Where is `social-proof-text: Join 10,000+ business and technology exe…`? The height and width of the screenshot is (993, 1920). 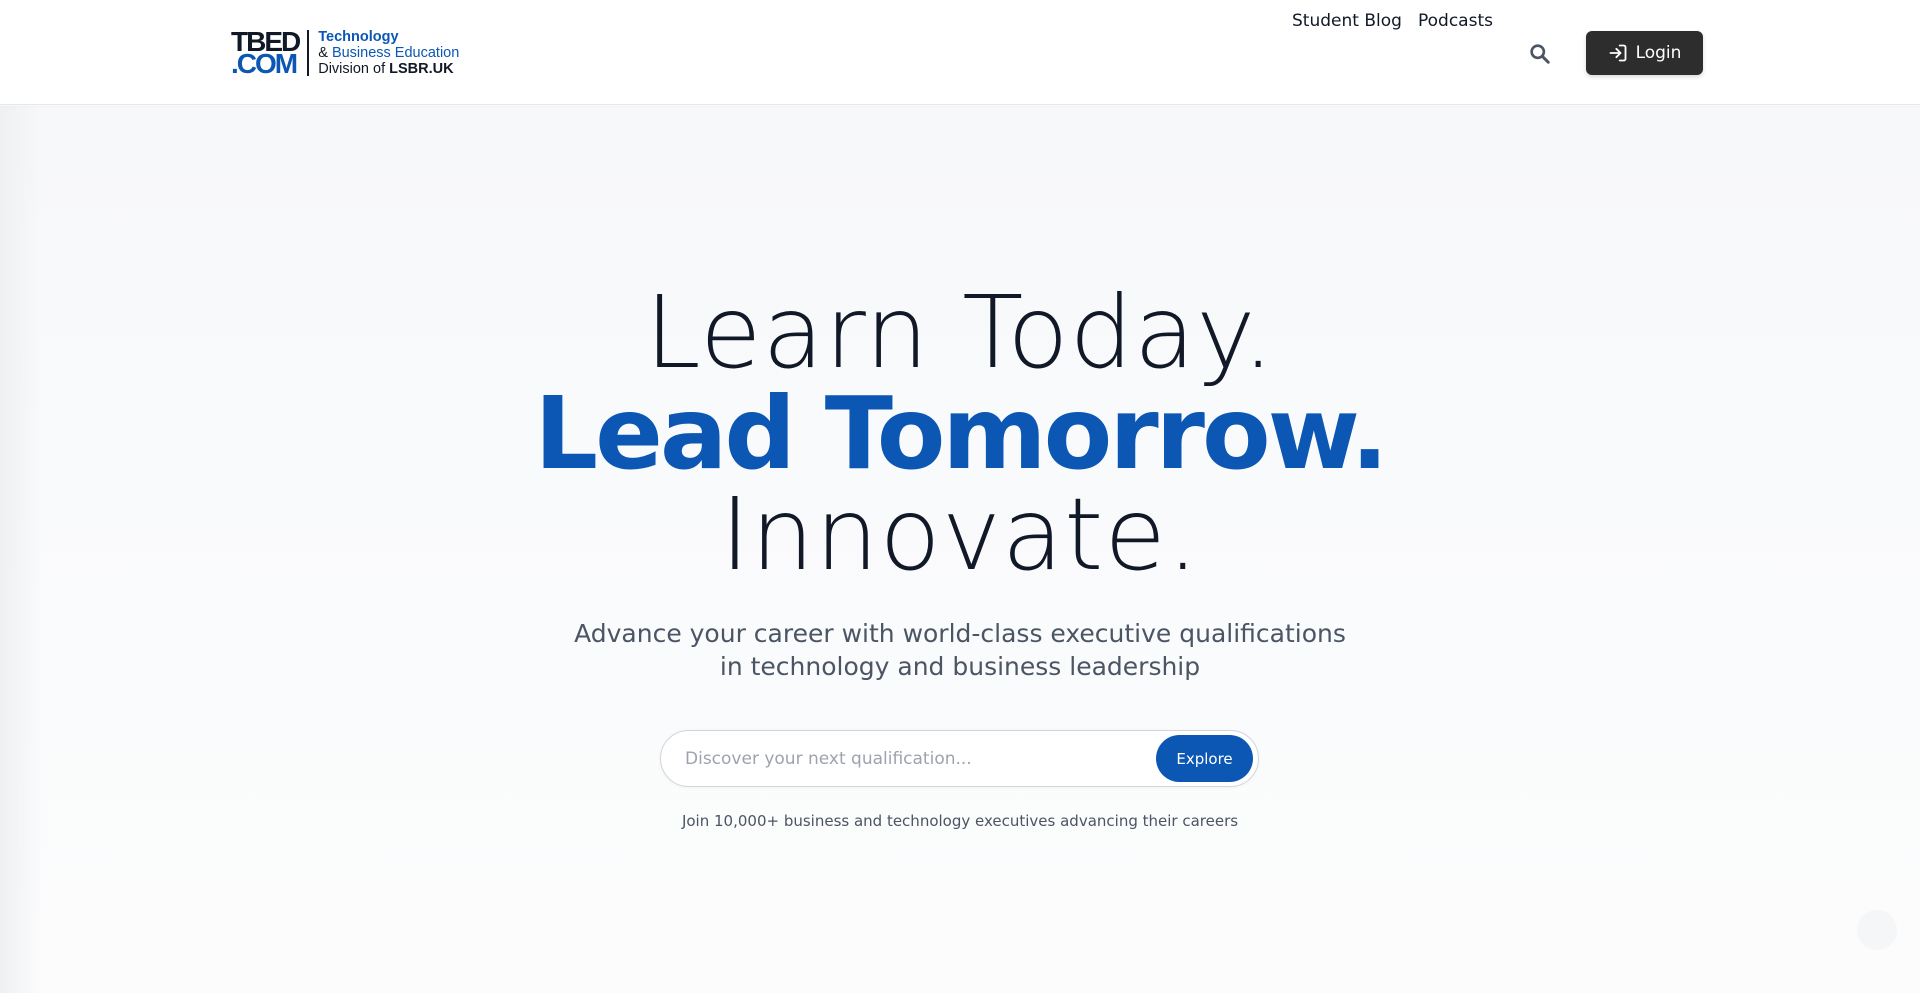
social-proof-text: Join 10,000+ business and technology exe… is located at coordinates (960, 821).